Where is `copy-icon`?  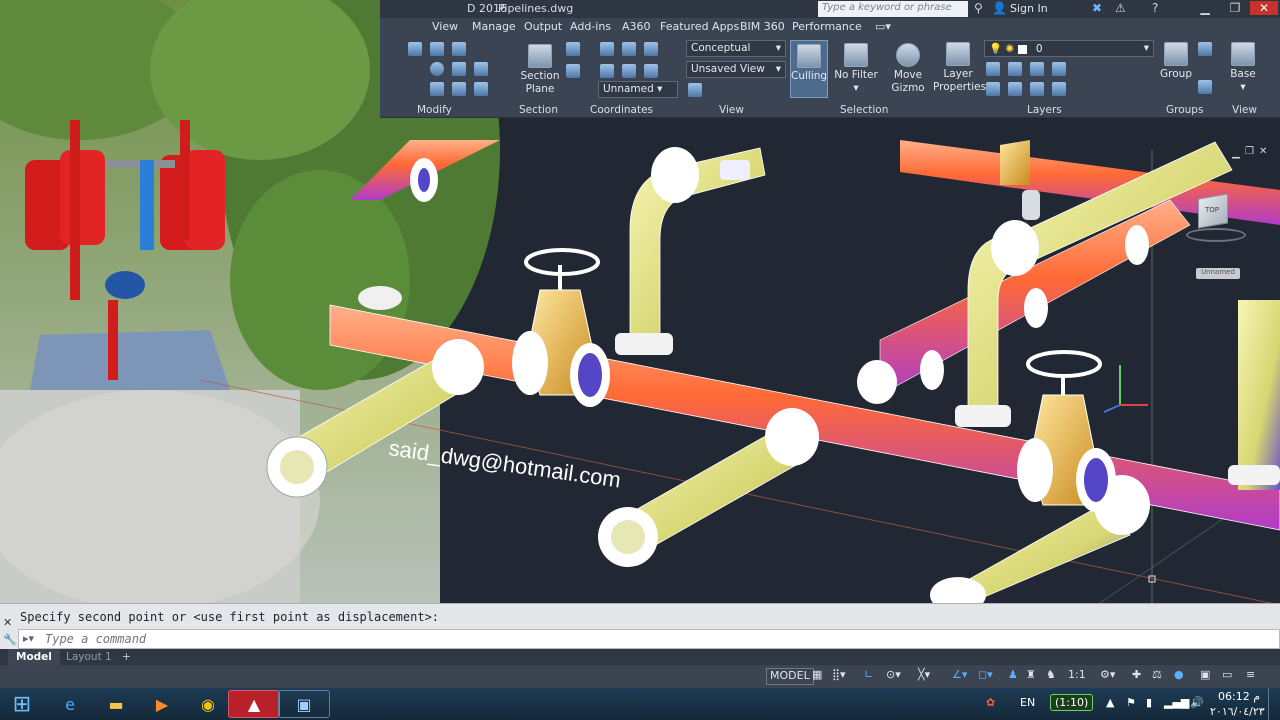
copy-icon is located at coordinates (437, 89).